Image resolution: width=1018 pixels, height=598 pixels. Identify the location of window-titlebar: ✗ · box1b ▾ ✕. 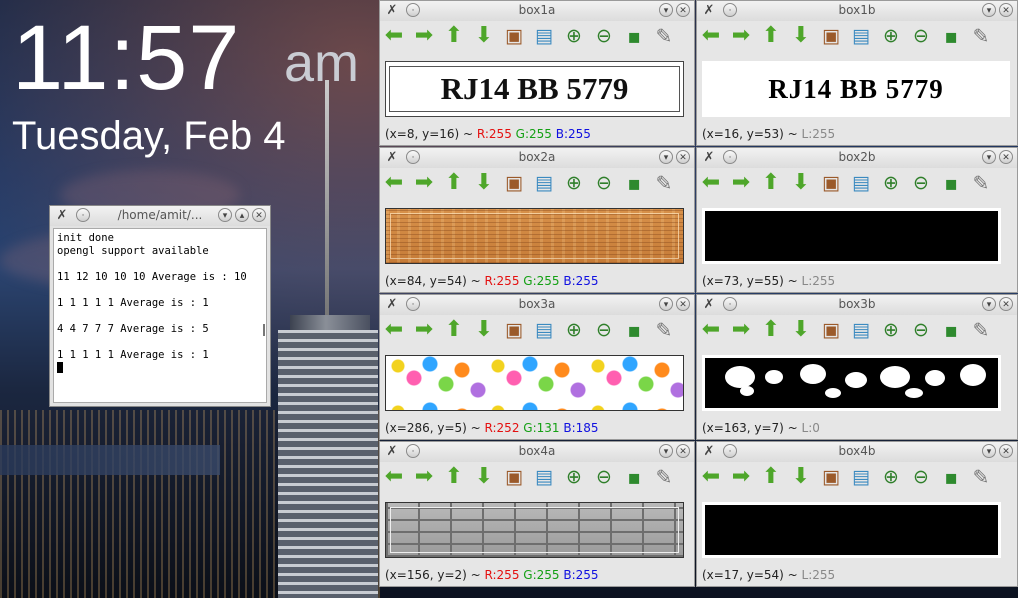
(857, 11).